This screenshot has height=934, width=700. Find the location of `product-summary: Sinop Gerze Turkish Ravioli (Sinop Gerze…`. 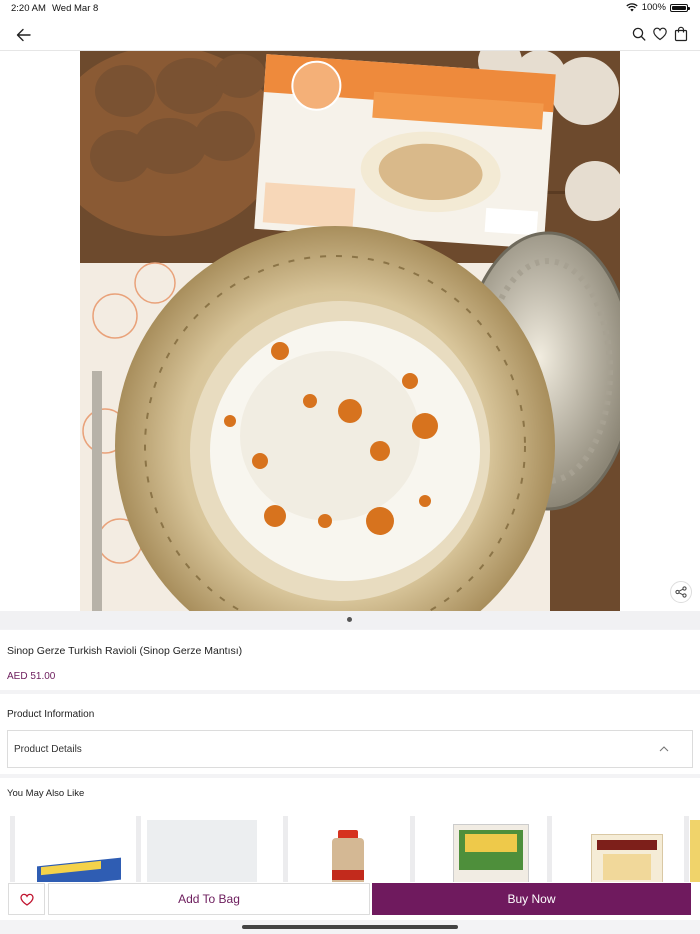

product-summary: Sinop Gerze Turkish Ravioli (Sinop Gerze… is located at coordinates (350, 660).